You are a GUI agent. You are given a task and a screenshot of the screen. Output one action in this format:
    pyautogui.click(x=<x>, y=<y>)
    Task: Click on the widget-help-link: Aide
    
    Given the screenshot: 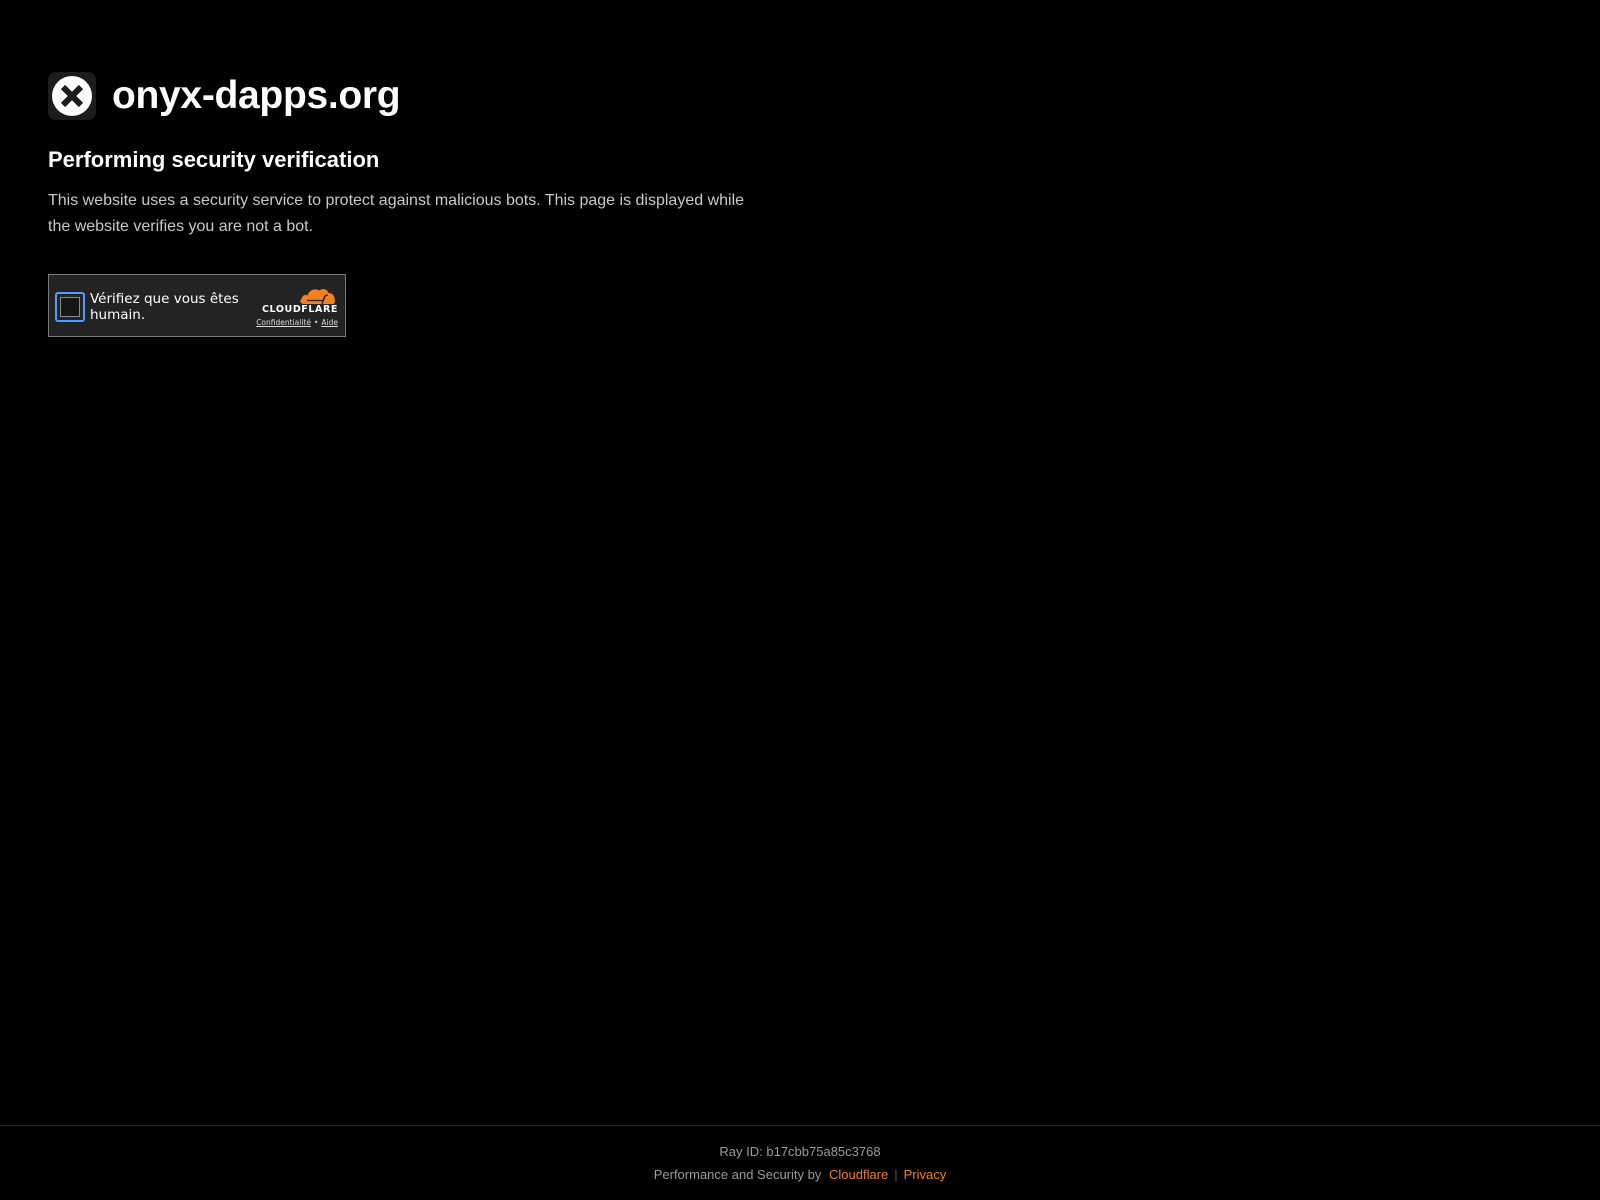 What is the action you would take?
    pyautogui.click(x=329, y=322)
    